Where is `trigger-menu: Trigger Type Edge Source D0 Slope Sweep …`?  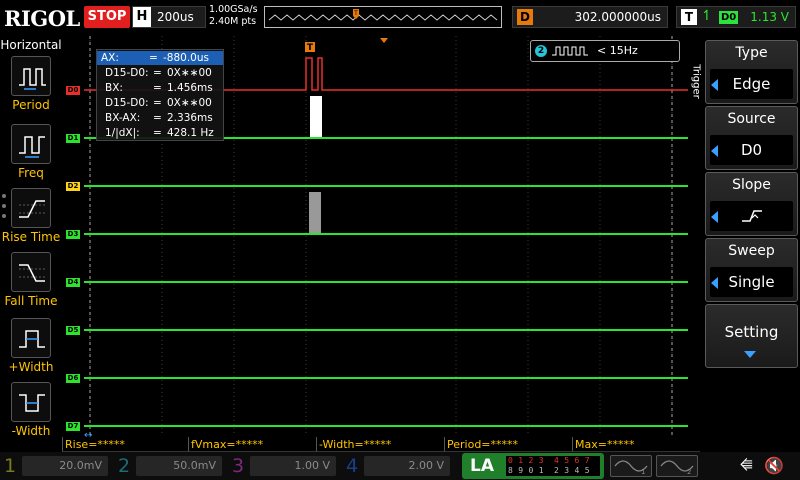 trigger-menu: Trigger Type Edge Source D0 Slope Sweep … is located at coordinates (744, 238).